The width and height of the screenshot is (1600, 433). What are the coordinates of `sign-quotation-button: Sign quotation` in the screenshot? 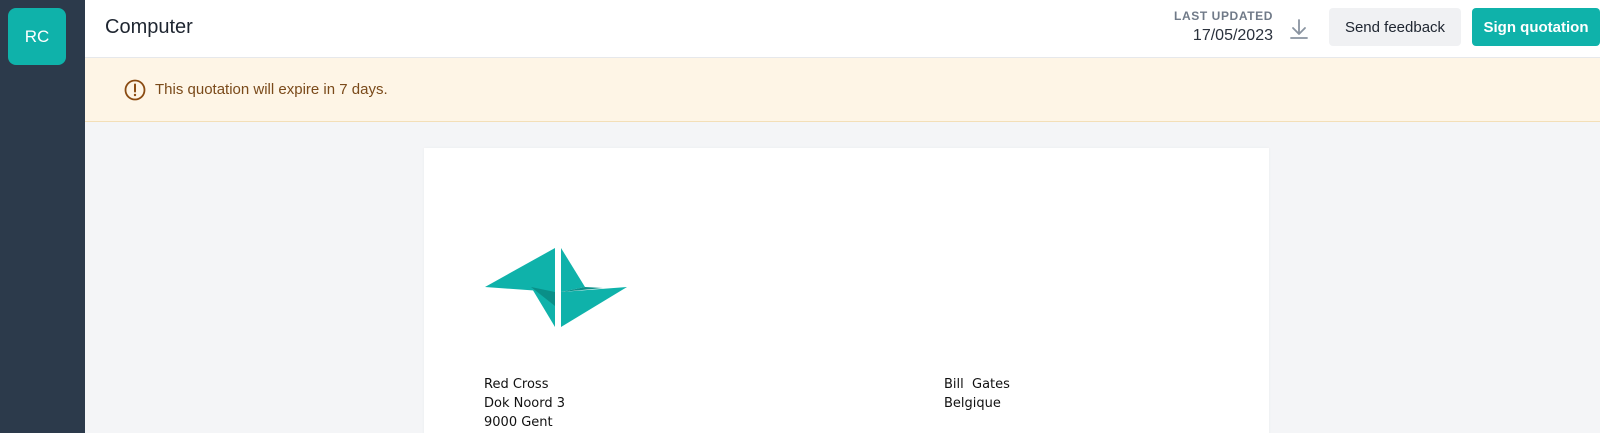 It's located at (1536, 27).